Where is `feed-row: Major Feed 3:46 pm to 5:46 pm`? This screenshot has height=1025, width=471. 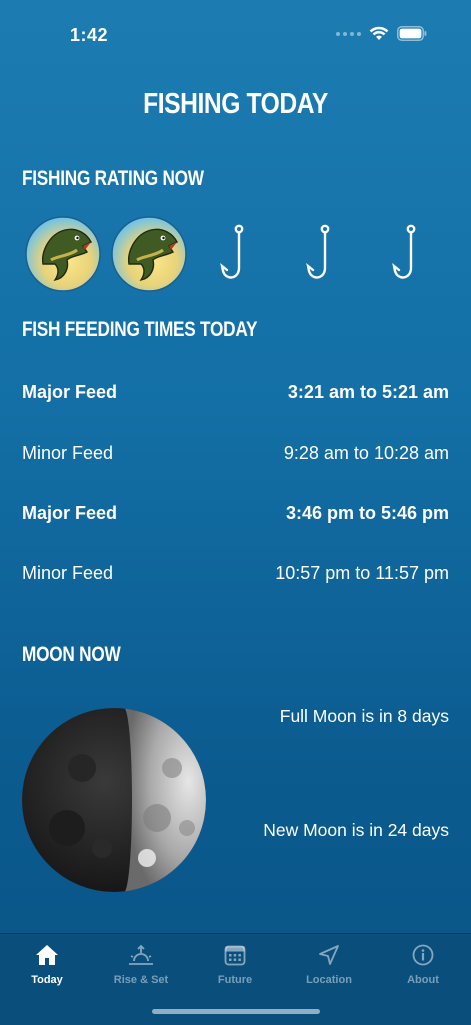 feed-row: Major Feed 3:46 pm to 5:46 pm is located at coordinates (235, 513).